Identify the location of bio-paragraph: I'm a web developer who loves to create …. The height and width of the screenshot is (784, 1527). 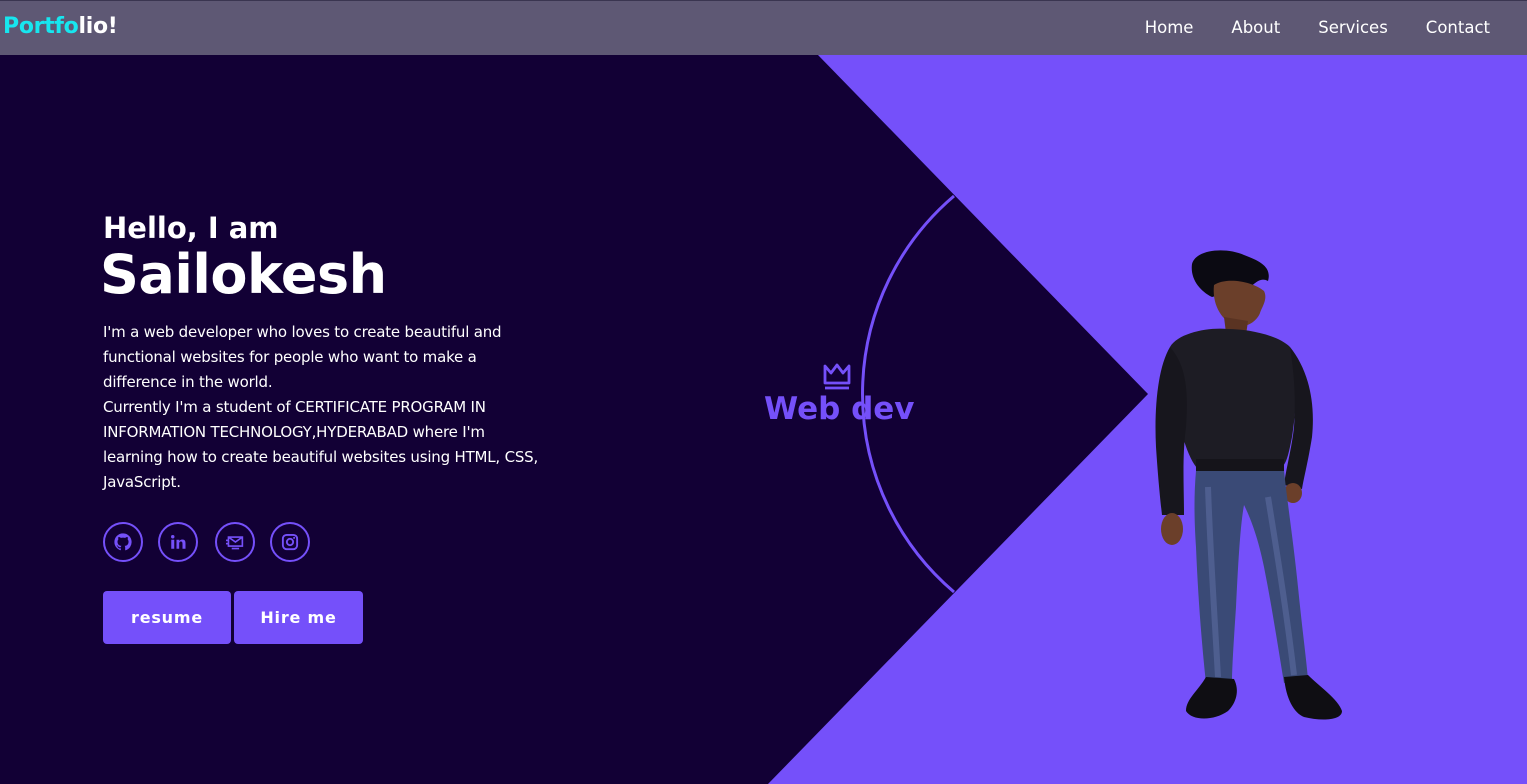
(325, 407).